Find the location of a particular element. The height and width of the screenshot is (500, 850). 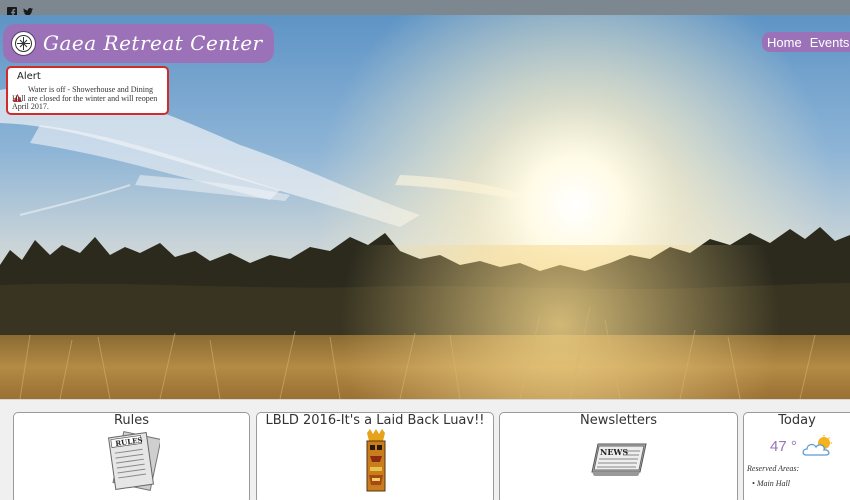

facebook-icon is located at coordinates (12, 9).